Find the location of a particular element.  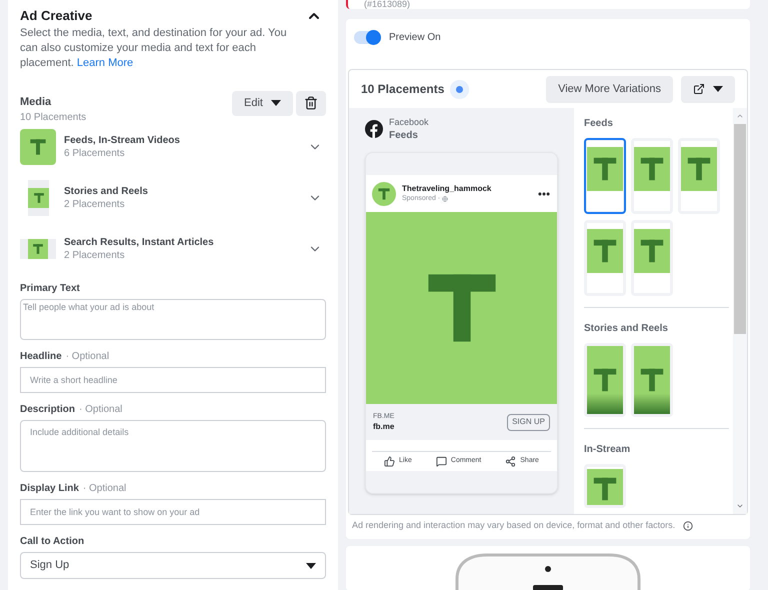

edit-button: Edit is located at coordinates (262, 103).